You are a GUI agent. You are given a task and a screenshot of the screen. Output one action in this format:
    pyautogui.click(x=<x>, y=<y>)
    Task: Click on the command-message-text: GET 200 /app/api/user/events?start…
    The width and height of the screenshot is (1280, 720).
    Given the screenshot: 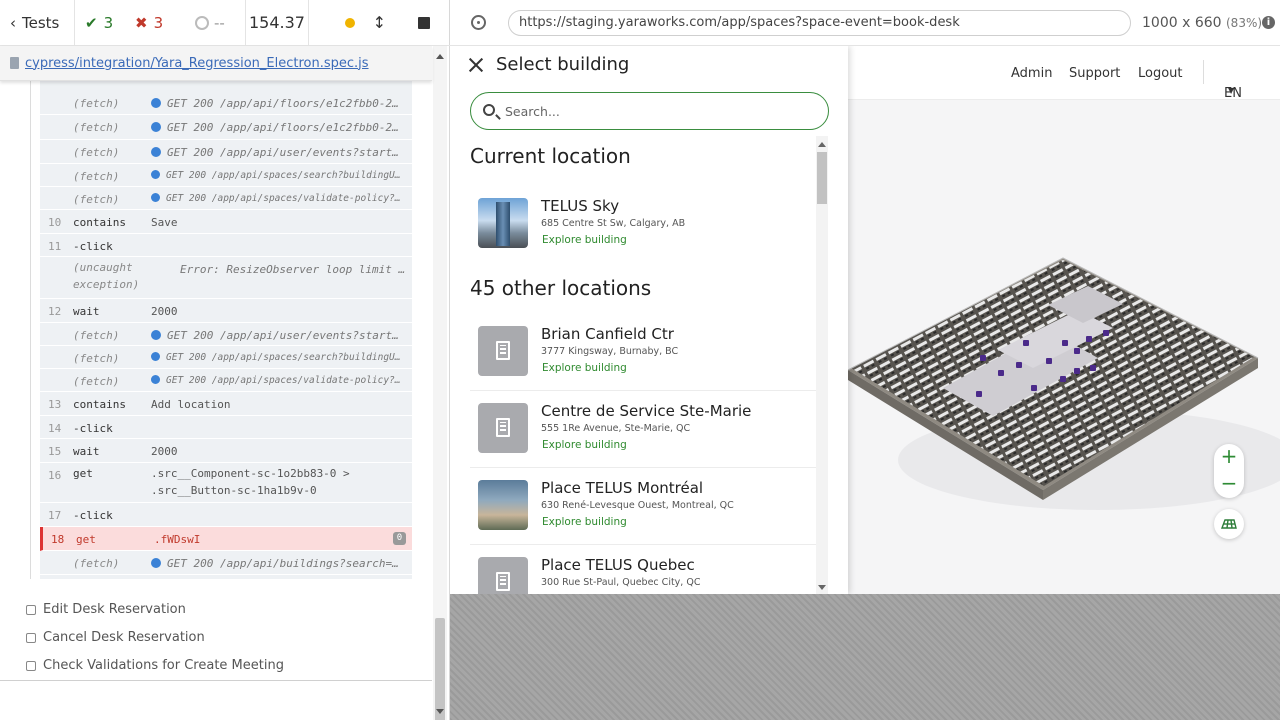 What is the action you would take?
    pyautogui.click(x=283, y=335)
    